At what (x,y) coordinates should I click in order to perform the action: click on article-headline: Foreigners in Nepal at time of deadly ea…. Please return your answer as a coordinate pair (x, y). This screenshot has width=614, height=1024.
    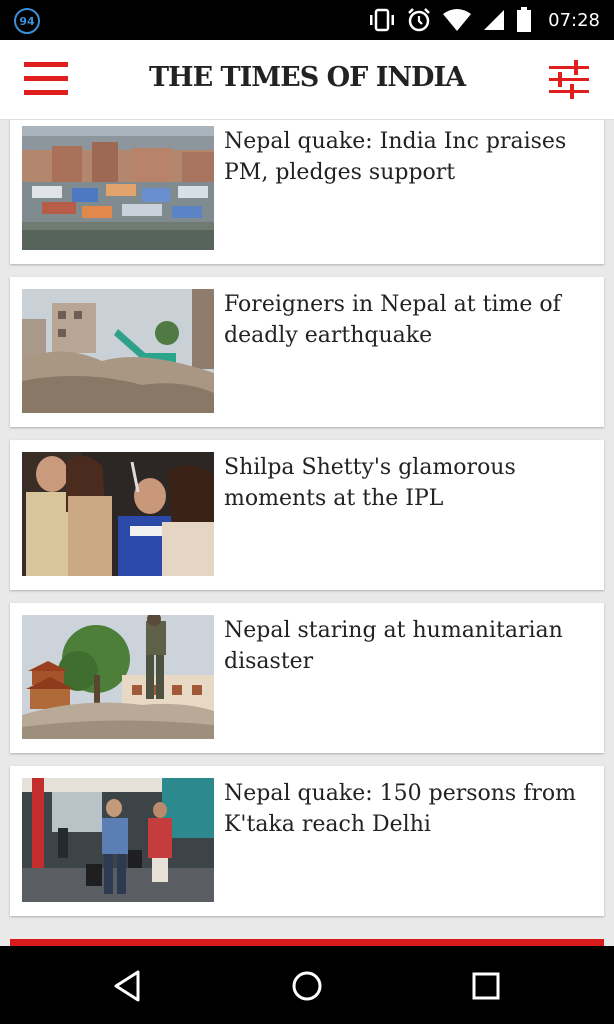
    Looking at the image, I should click on (392, 320).